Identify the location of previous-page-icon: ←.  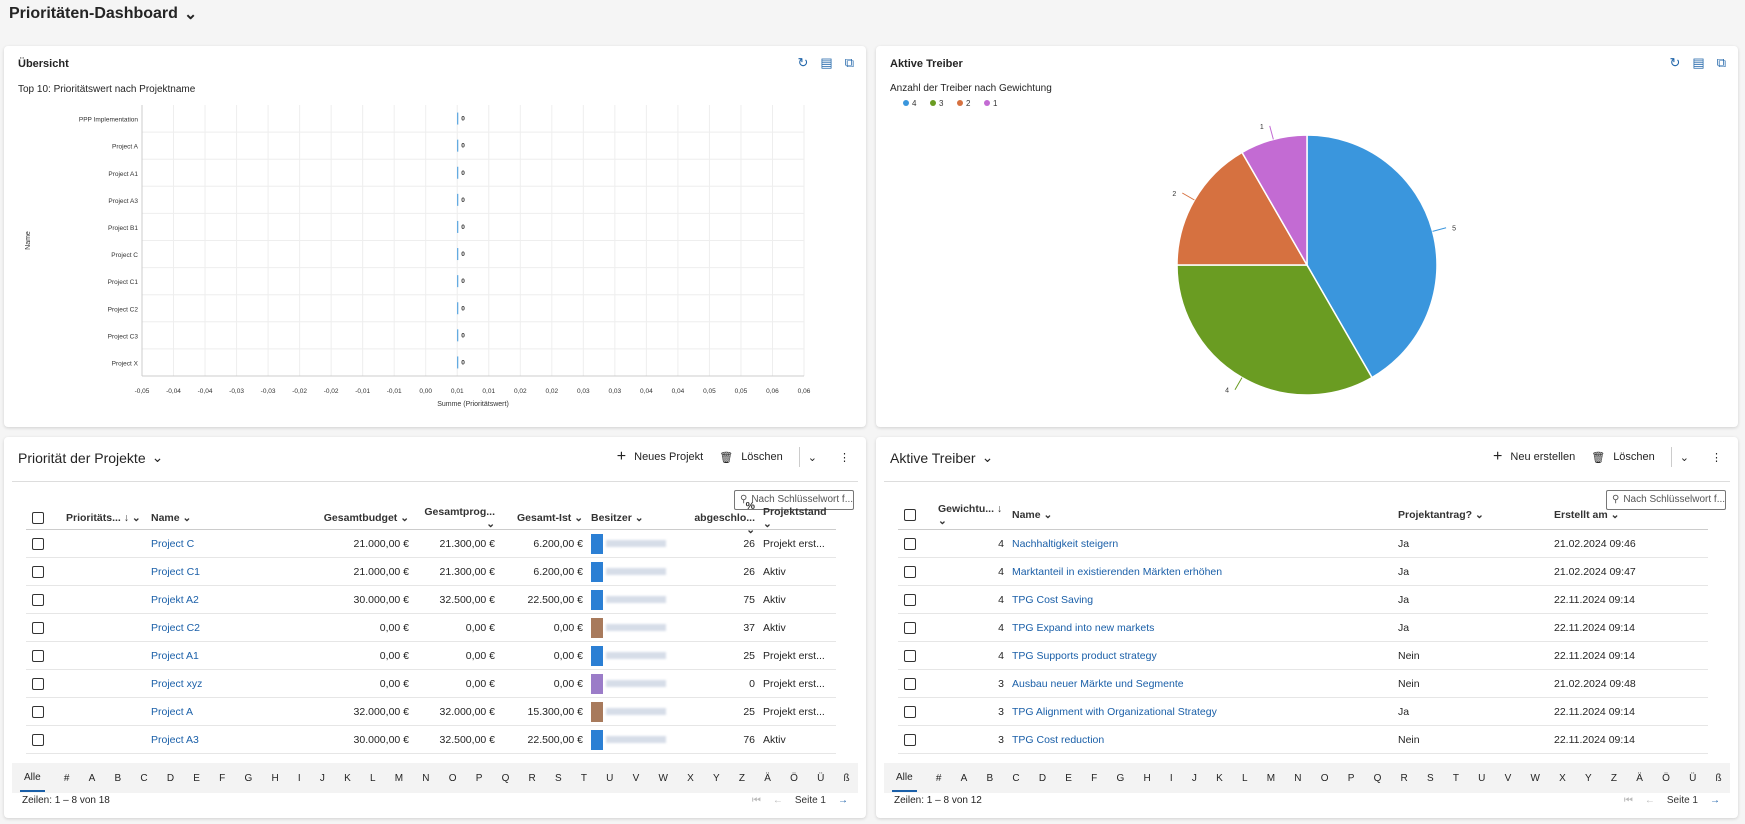
(1650, 800).